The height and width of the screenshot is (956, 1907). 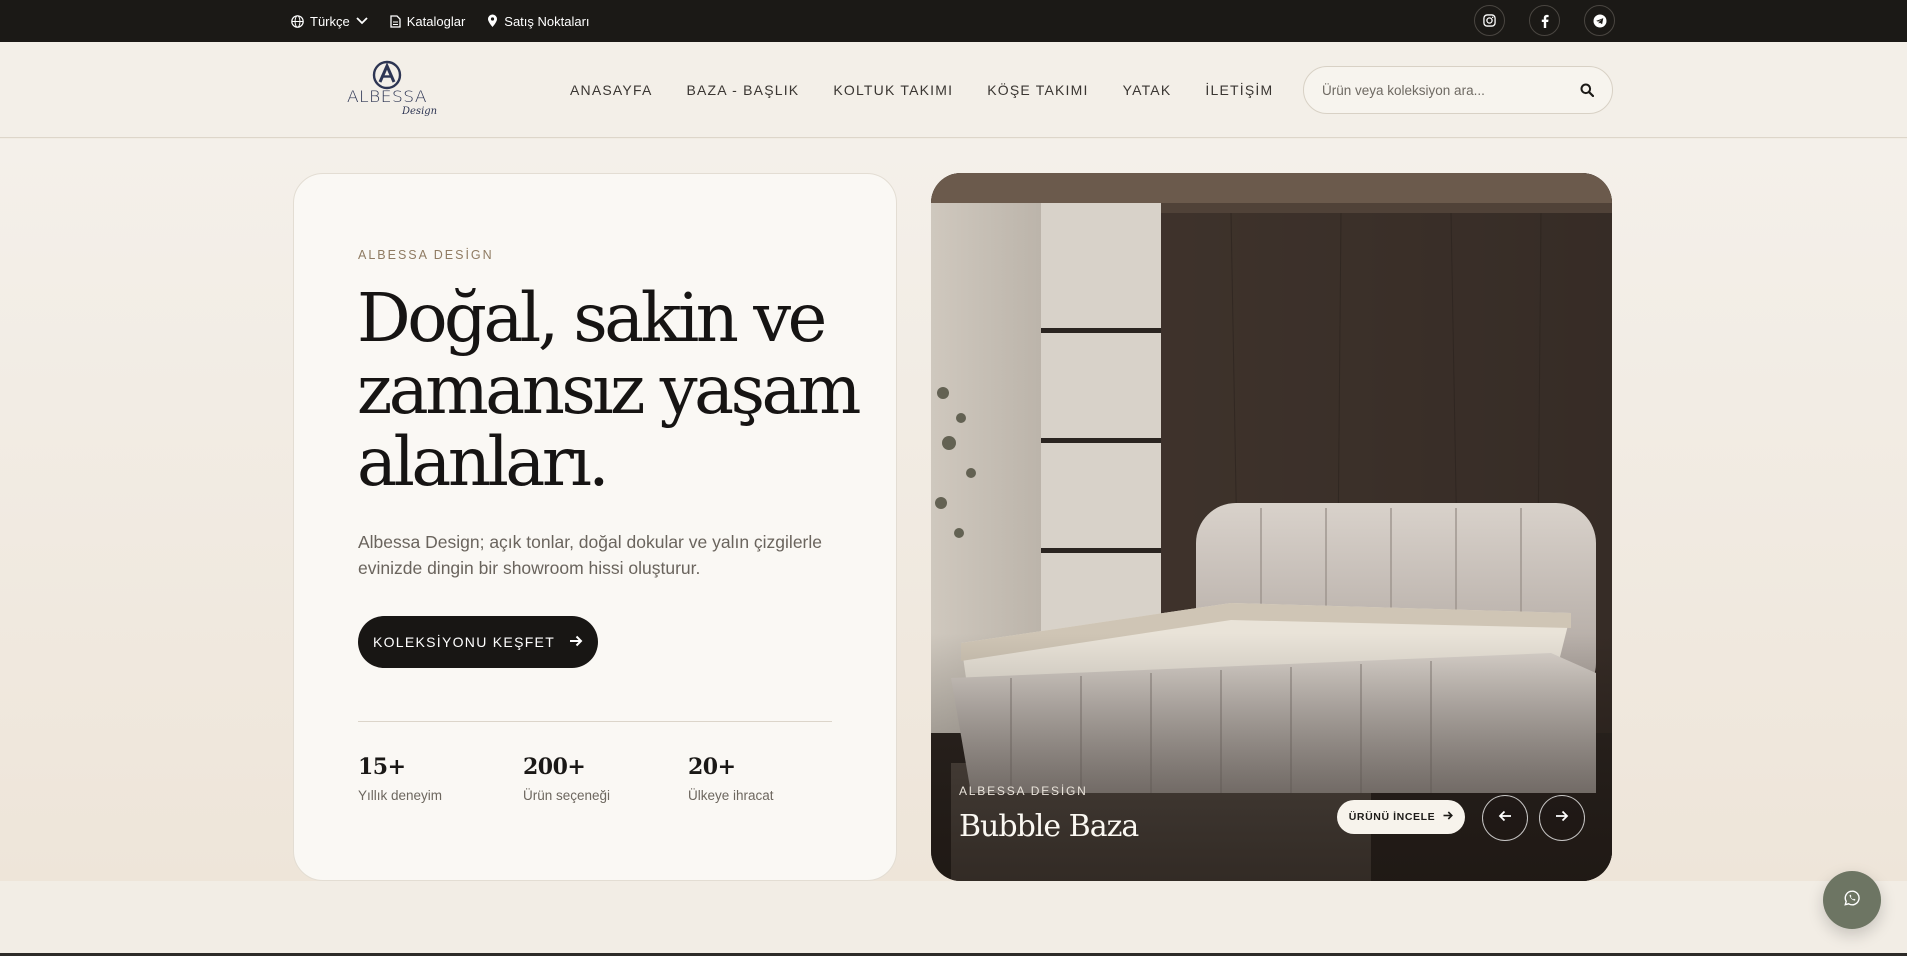 I want to click on hero-eyebrow: ALBESSA DESİGN, so click(x=426, y=255).